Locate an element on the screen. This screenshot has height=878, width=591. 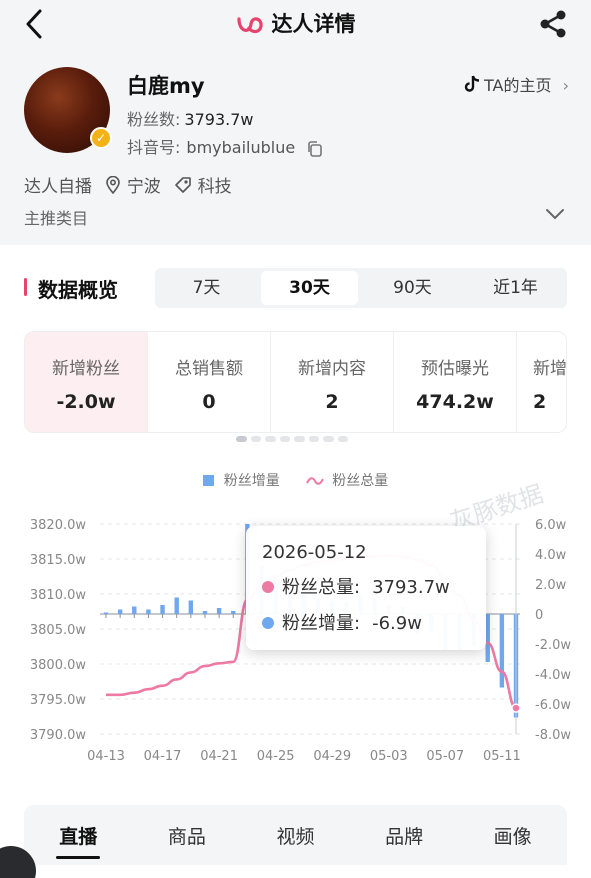
tooltip-total-label: 粉丝总量: is located at coordinates (321, 587).